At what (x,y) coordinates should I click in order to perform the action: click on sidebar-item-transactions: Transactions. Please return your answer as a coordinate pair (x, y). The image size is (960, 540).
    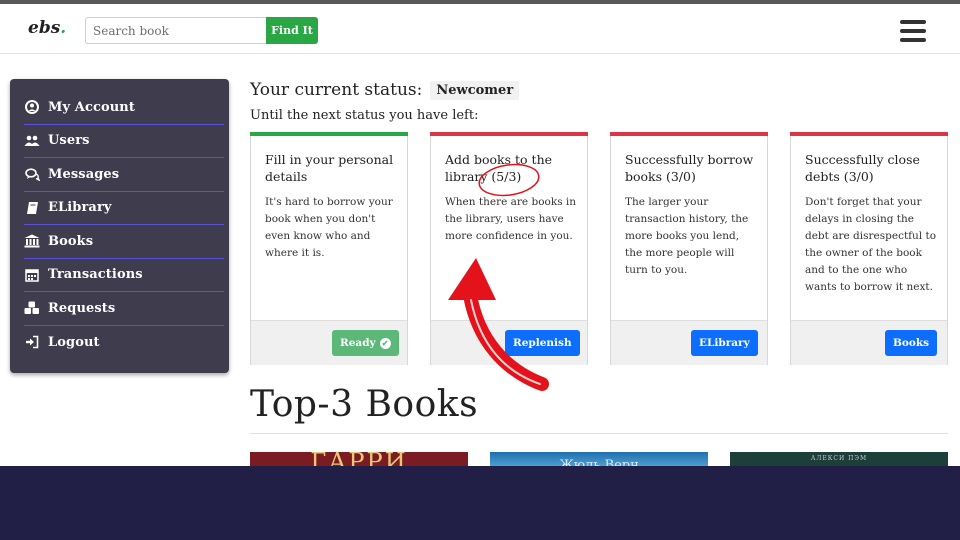
    Looking at the image, I should click on (124, 275).